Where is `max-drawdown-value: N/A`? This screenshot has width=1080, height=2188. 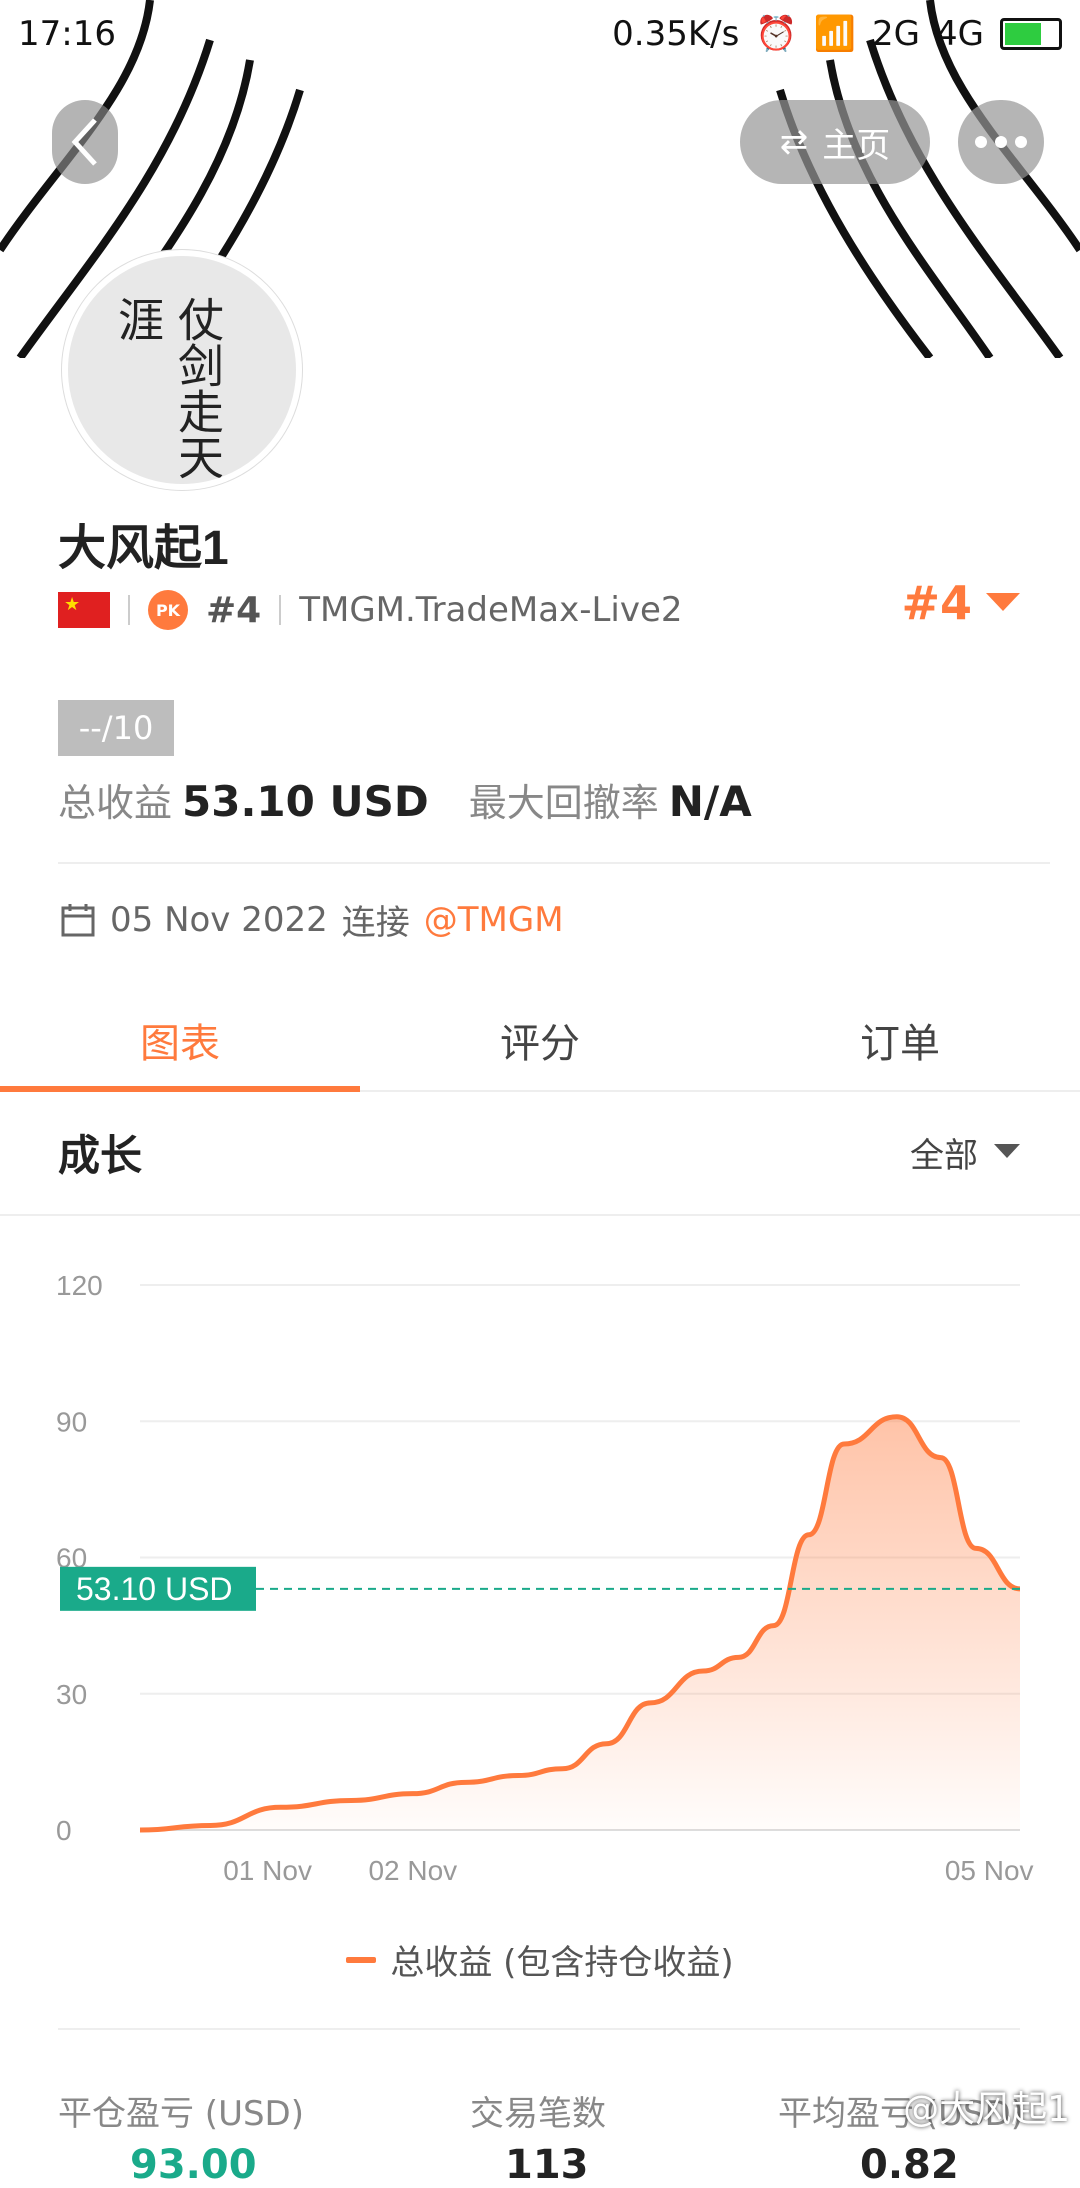
max-drawdown-value: N/A is located at coordinates (710, 801).